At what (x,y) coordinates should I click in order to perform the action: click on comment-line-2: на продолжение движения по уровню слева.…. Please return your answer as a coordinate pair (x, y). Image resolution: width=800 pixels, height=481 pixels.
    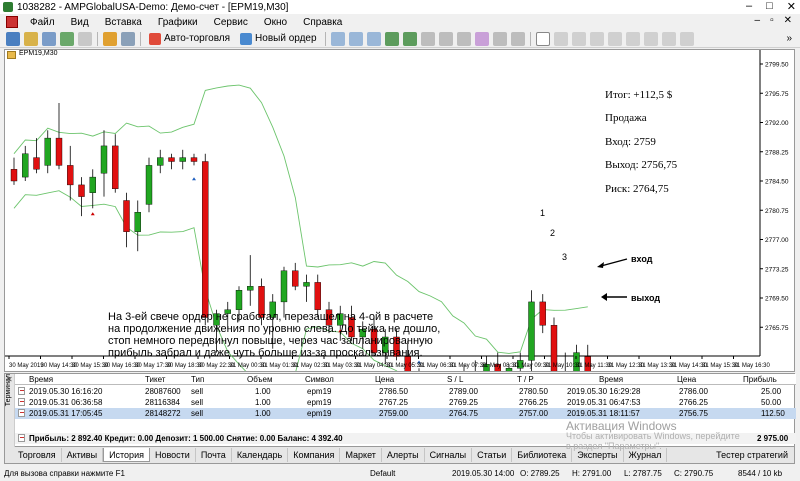
    Looking at the image, I should click on (274, 329).